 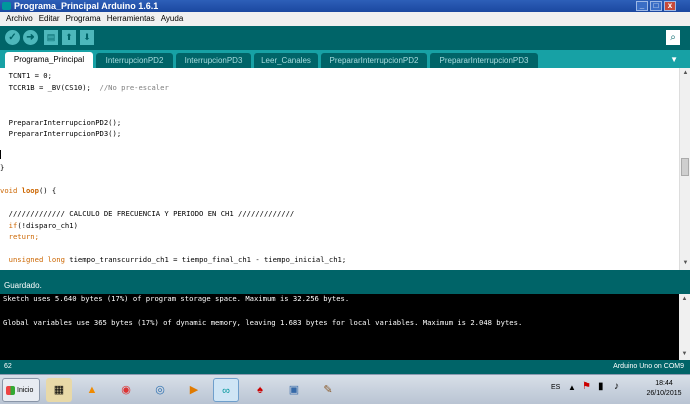 What do you see at coordinates (9, 190) in the screenshot?
I see `code-keyword: void` at bounding box center [9, 190].